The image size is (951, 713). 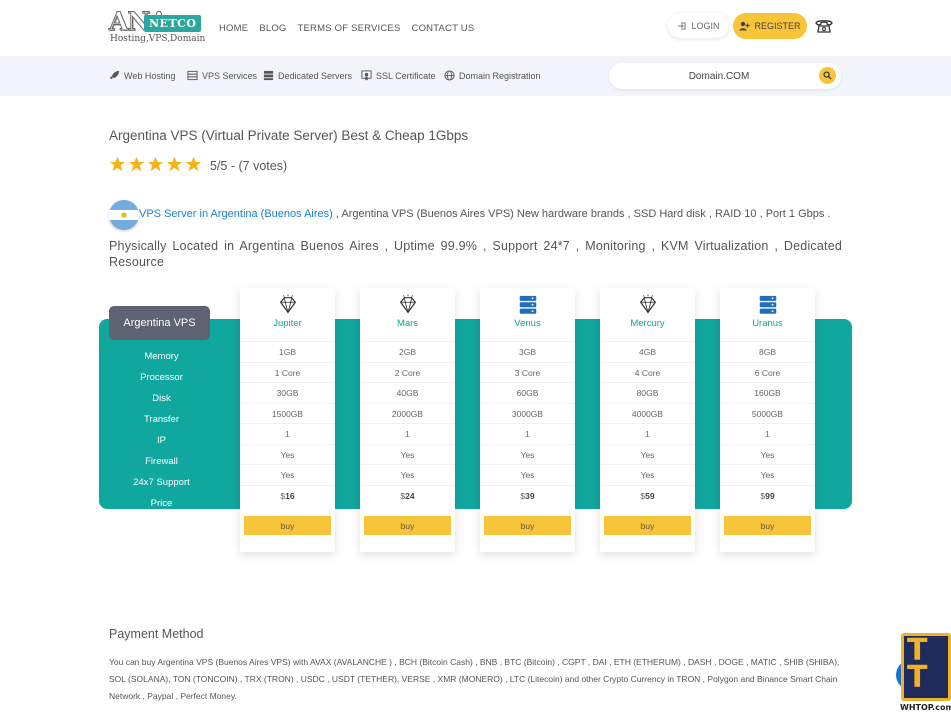 I want to click on plan-name: Jupiter, so click(x=287, y=323).